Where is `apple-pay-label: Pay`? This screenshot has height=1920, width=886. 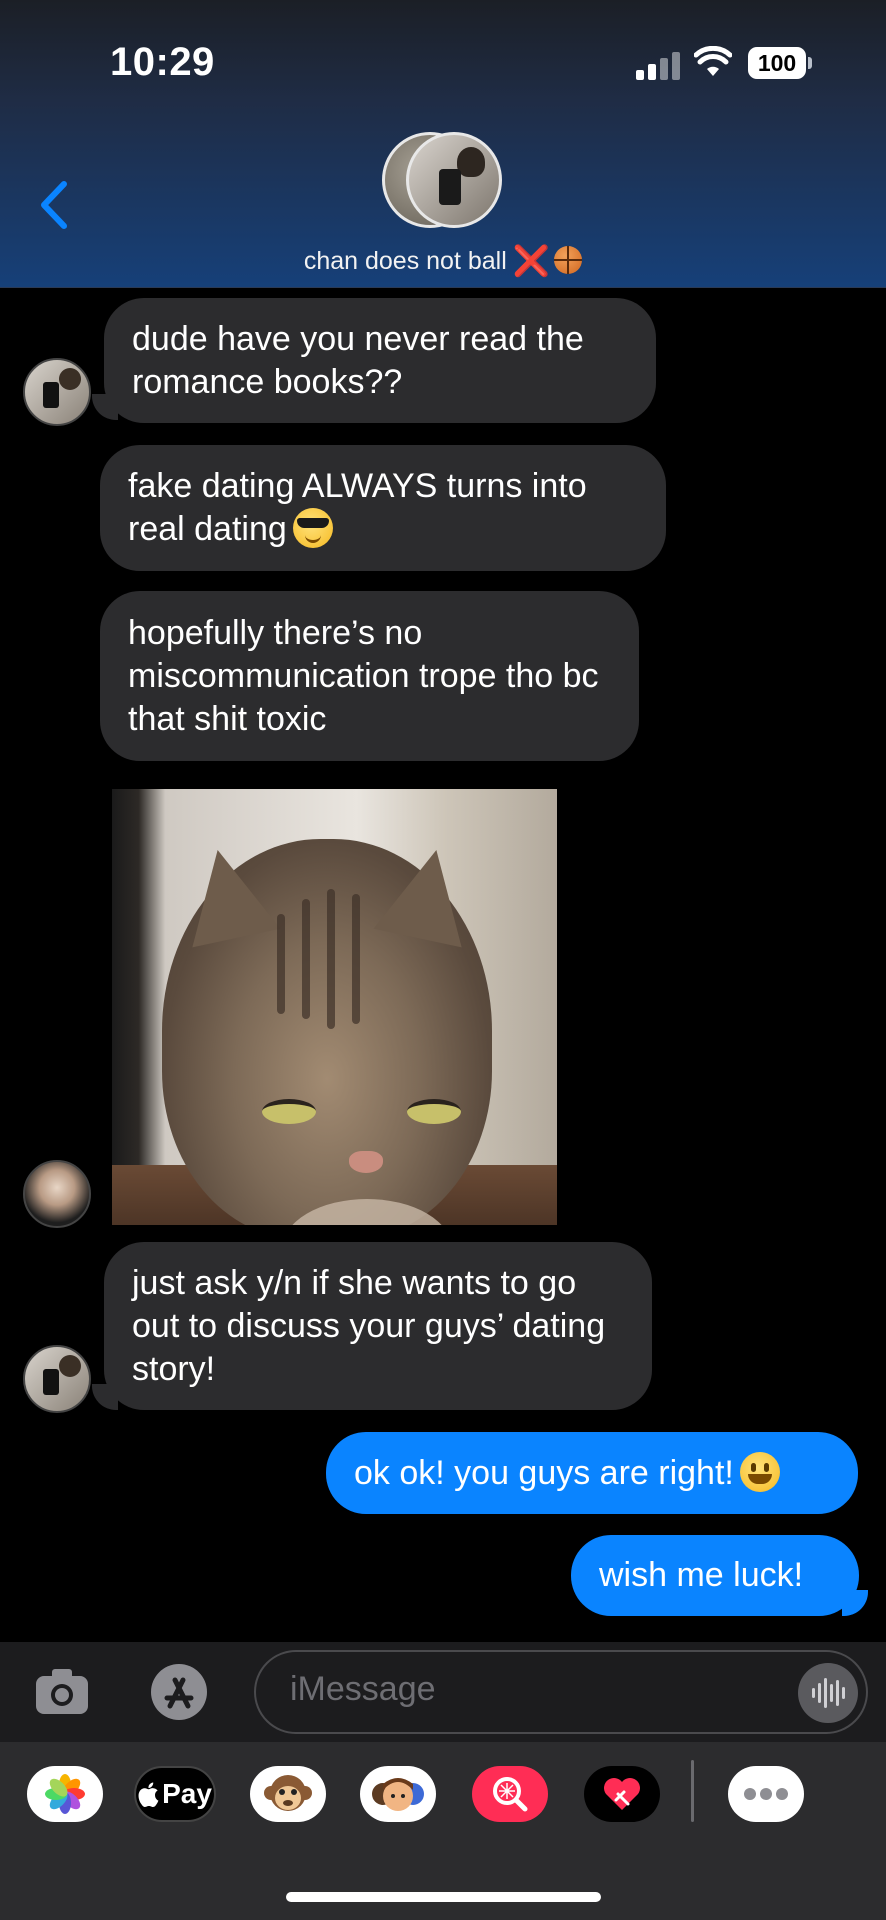
apple-pay-label: Pay is located at coordinates (187, 1793).